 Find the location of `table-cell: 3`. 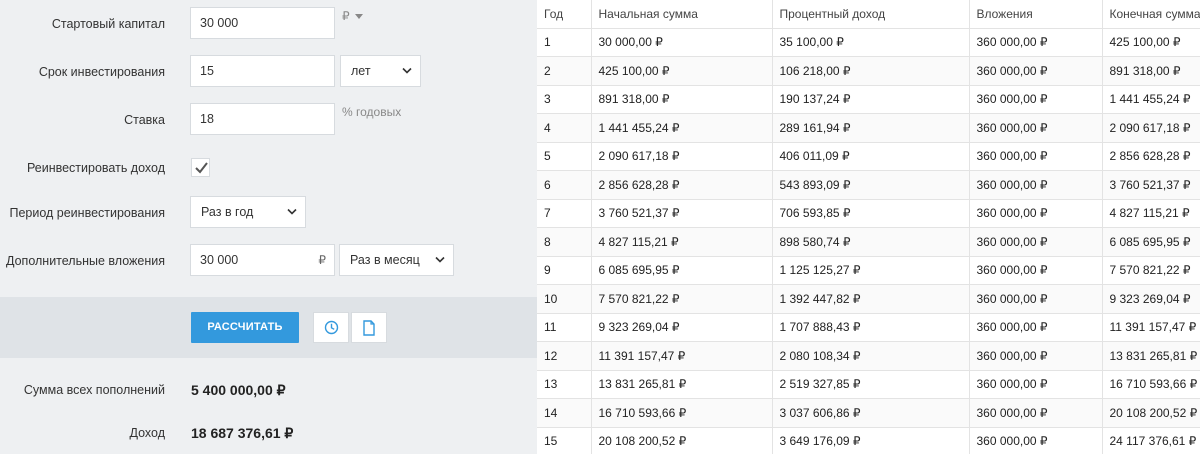

table-cell: 3 is located at coordinates (564, 99).